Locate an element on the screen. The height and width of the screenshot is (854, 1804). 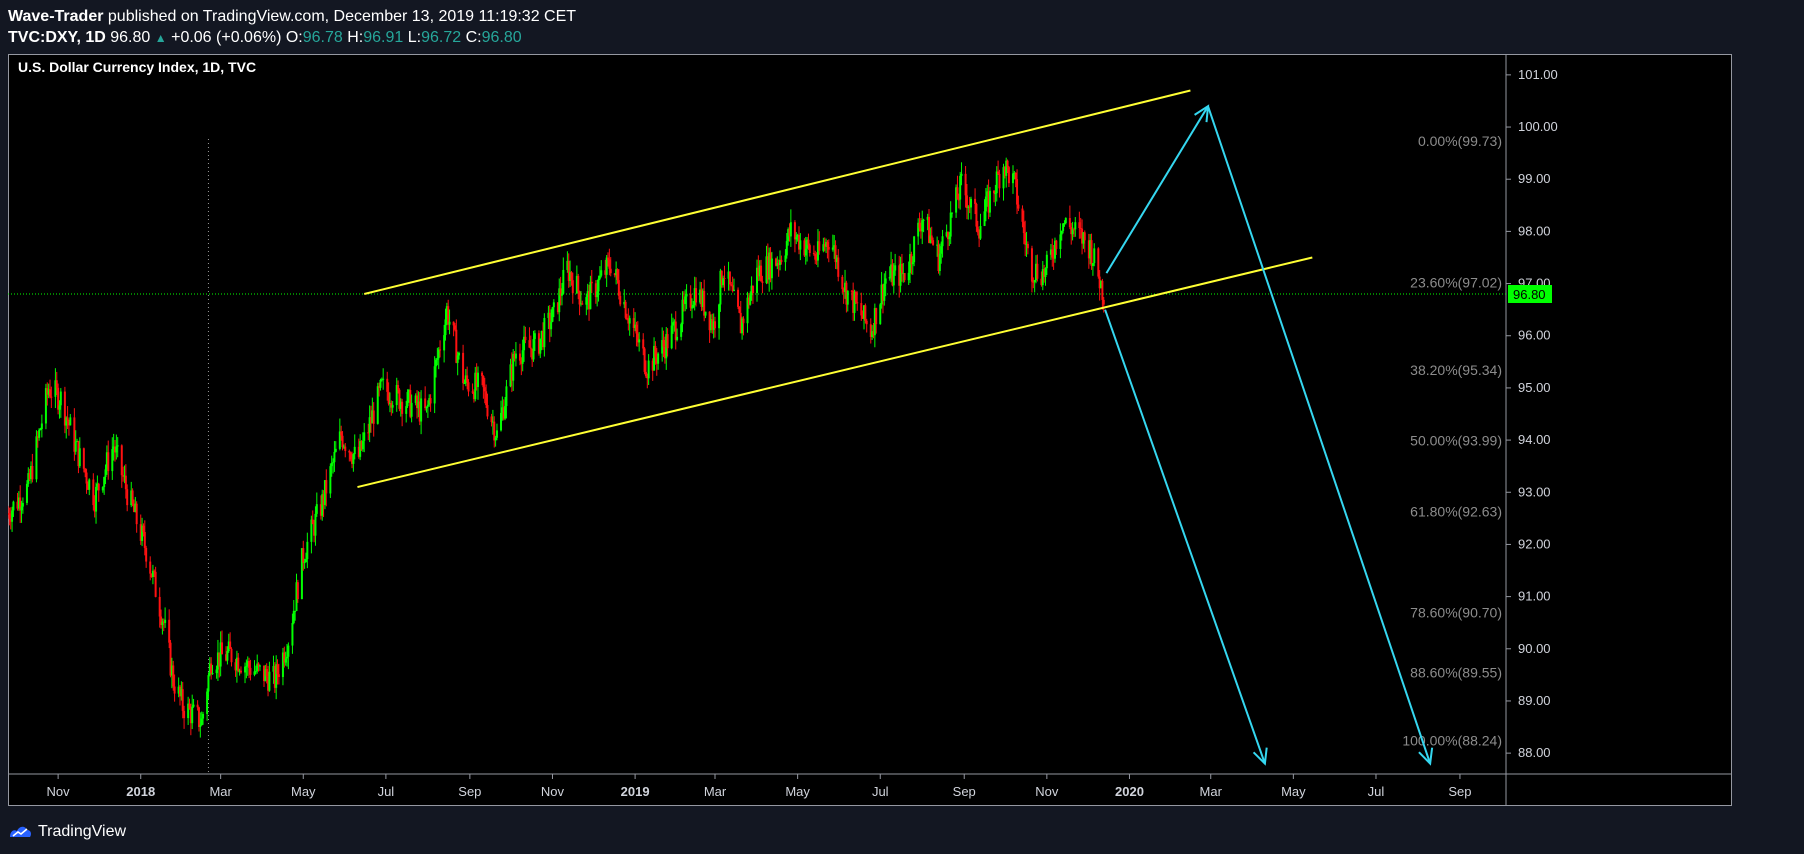
x-tick-label: Nov is located at coordinates (1047, 791).